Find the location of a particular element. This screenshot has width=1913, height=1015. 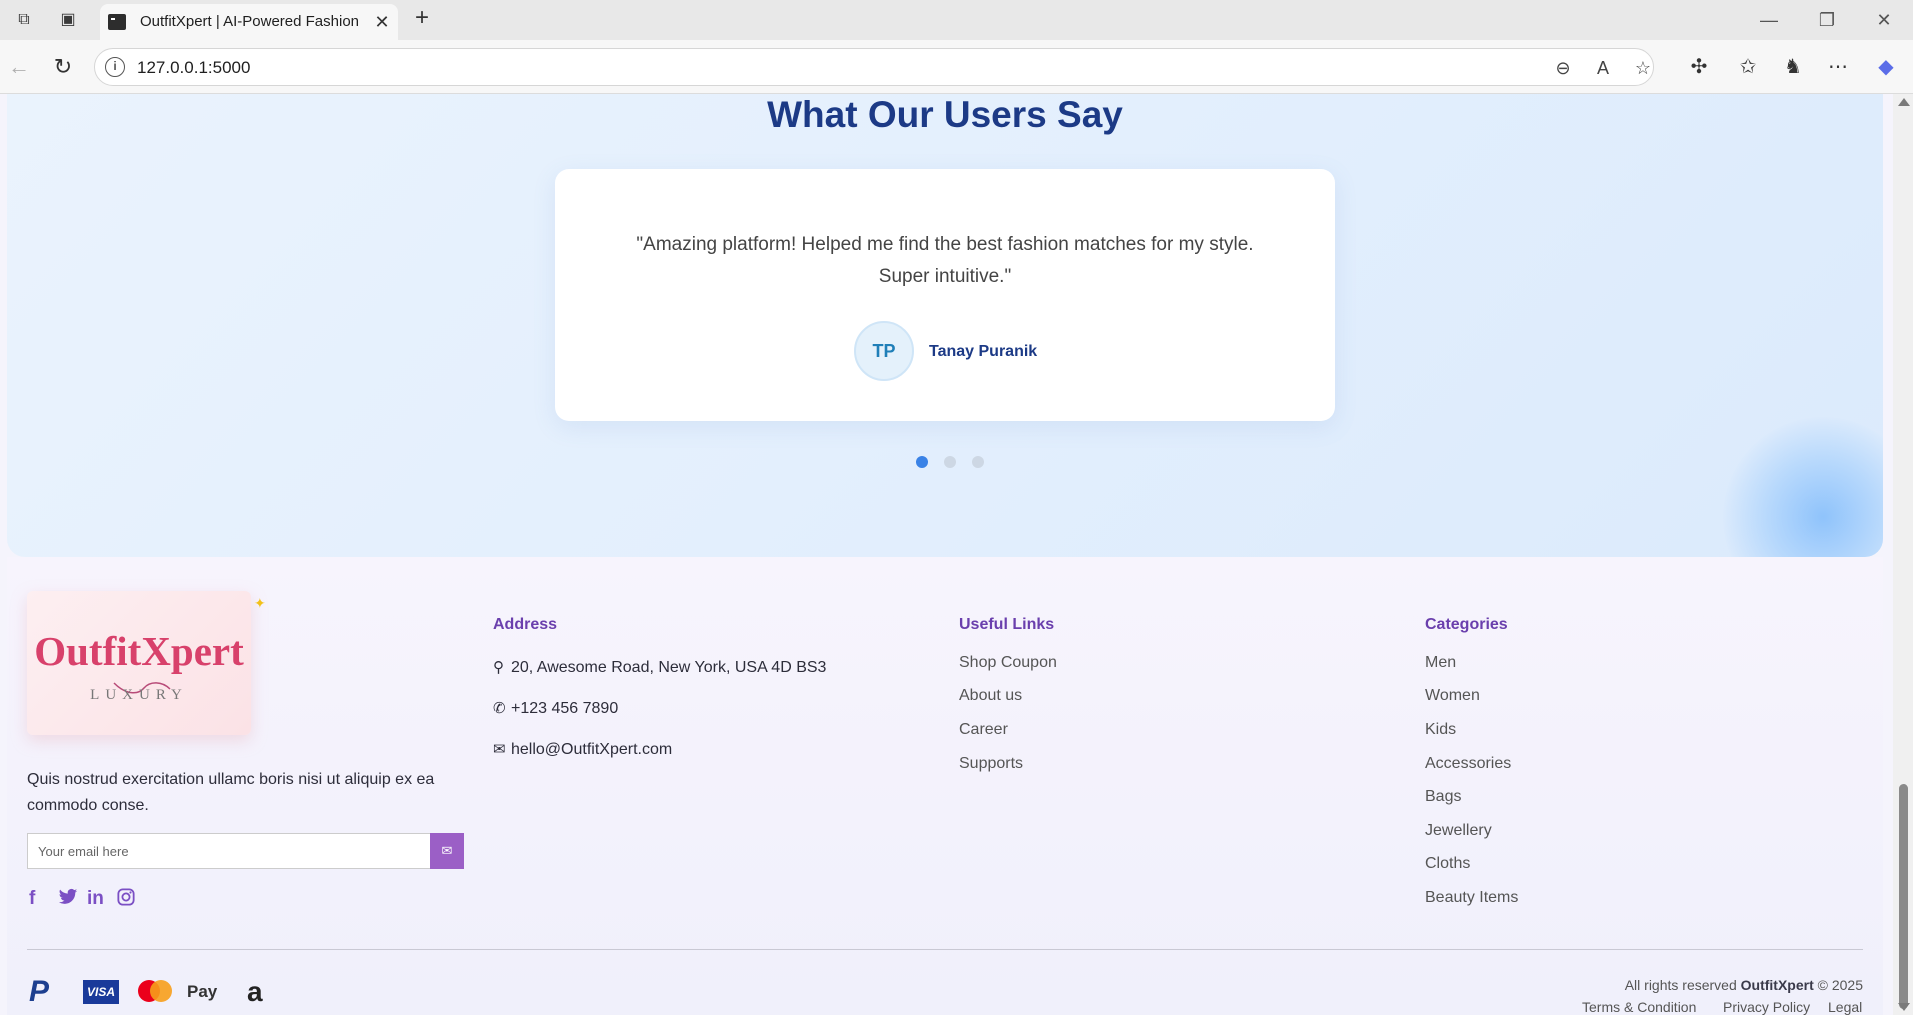

category-women: Women is located at coordinates (1452, 696).